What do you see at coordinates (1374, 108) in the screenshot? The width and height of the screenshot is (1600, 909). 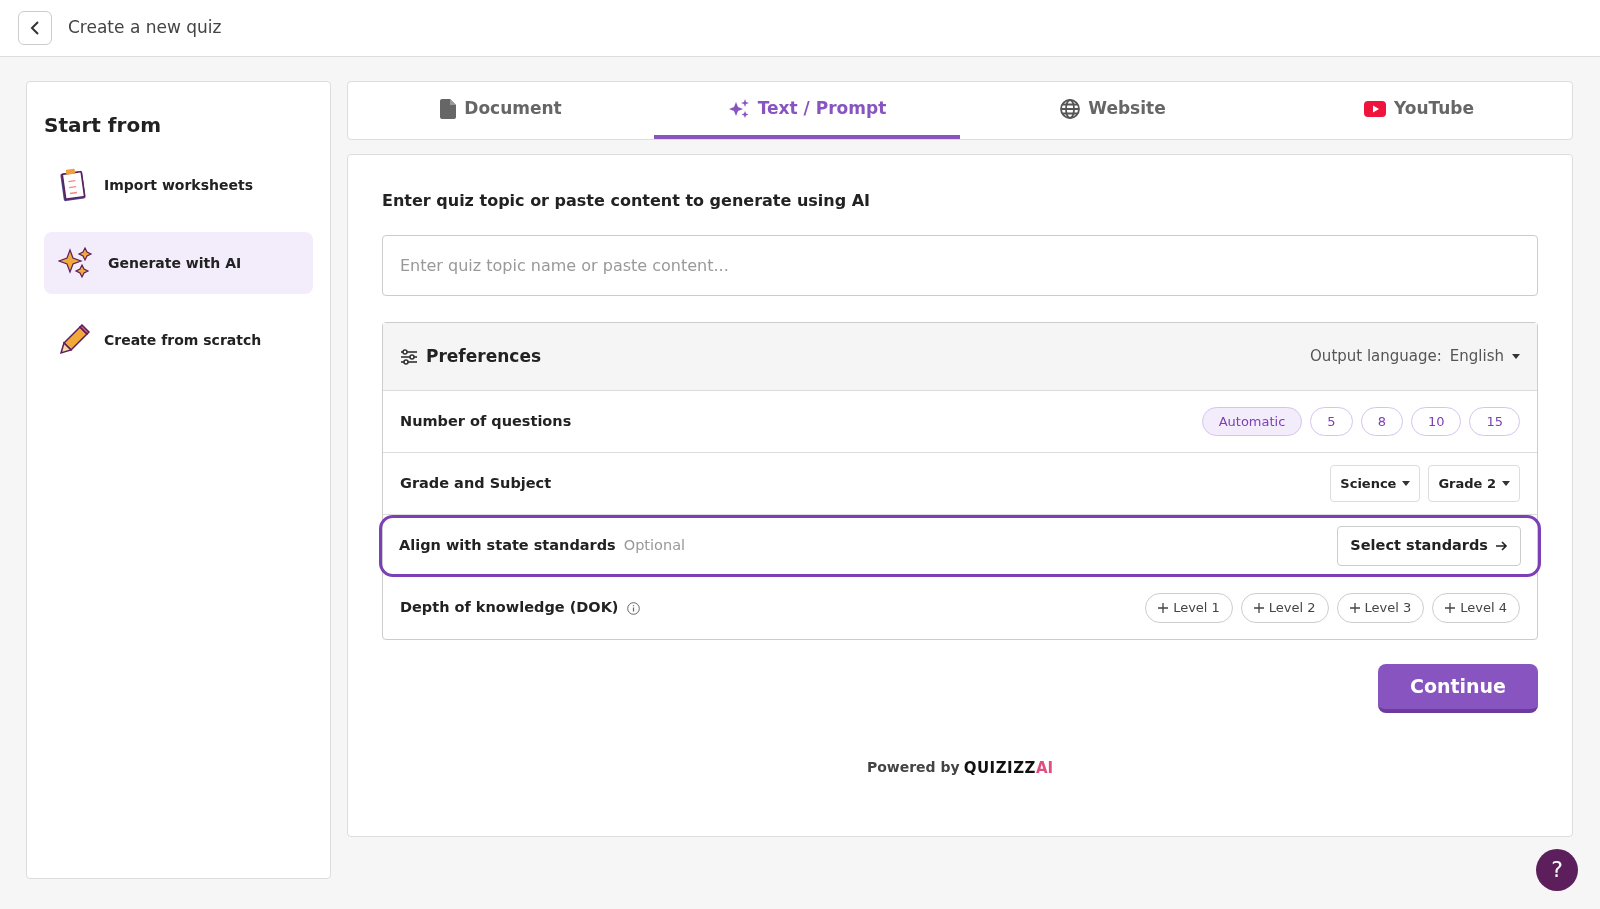 I see `video-play-icon` at bounding box center [1374, 108].